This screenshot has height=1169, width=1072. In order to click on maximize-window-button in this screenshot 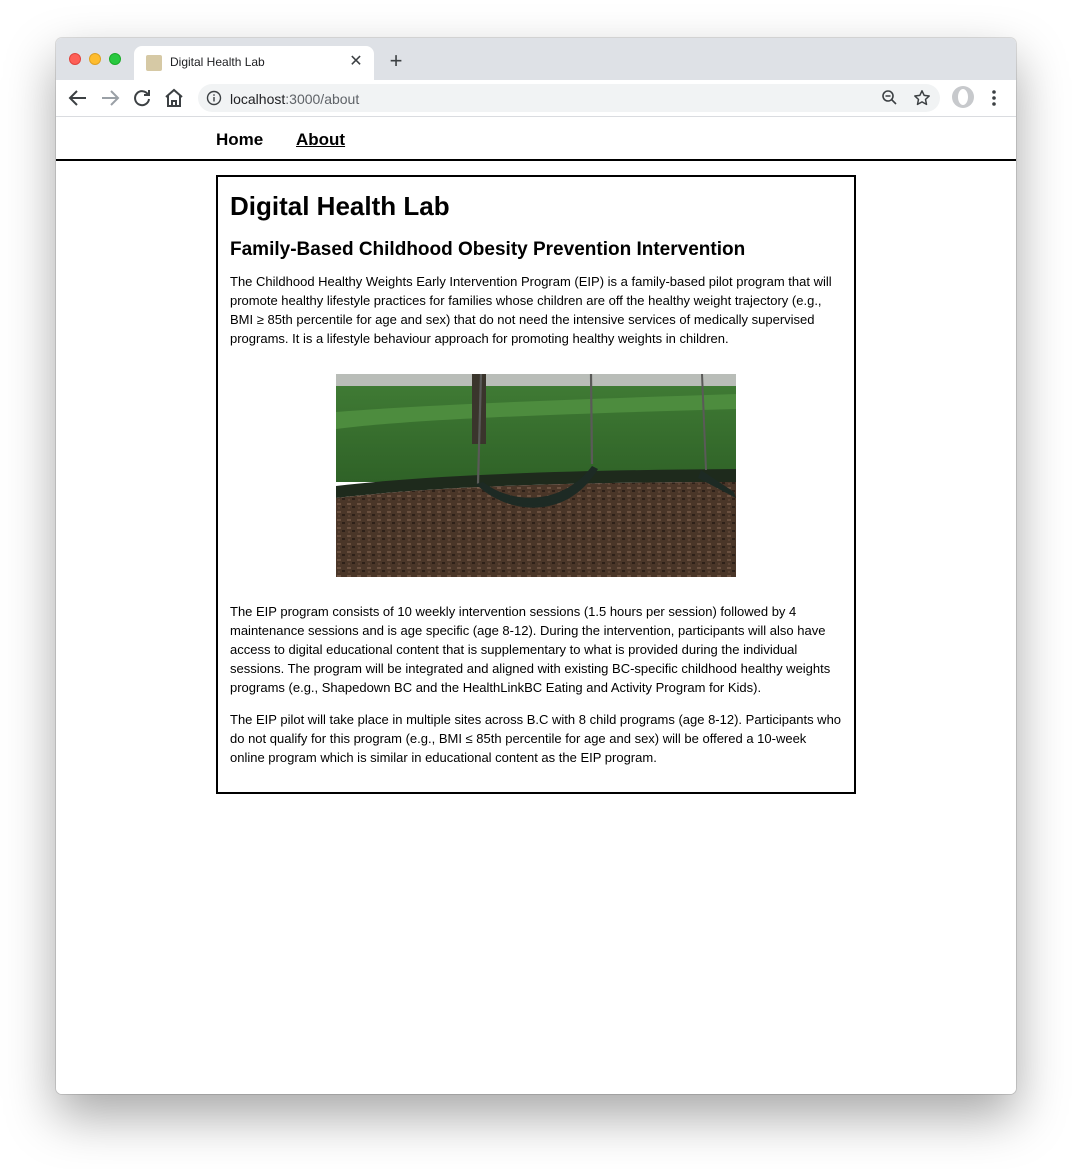, I will do `click(115, 59)`.